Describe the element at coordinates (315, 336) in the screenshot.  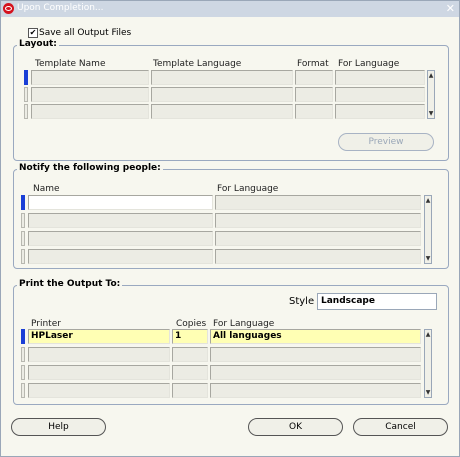
I see `print-for-language-cell: All languages` at that location.